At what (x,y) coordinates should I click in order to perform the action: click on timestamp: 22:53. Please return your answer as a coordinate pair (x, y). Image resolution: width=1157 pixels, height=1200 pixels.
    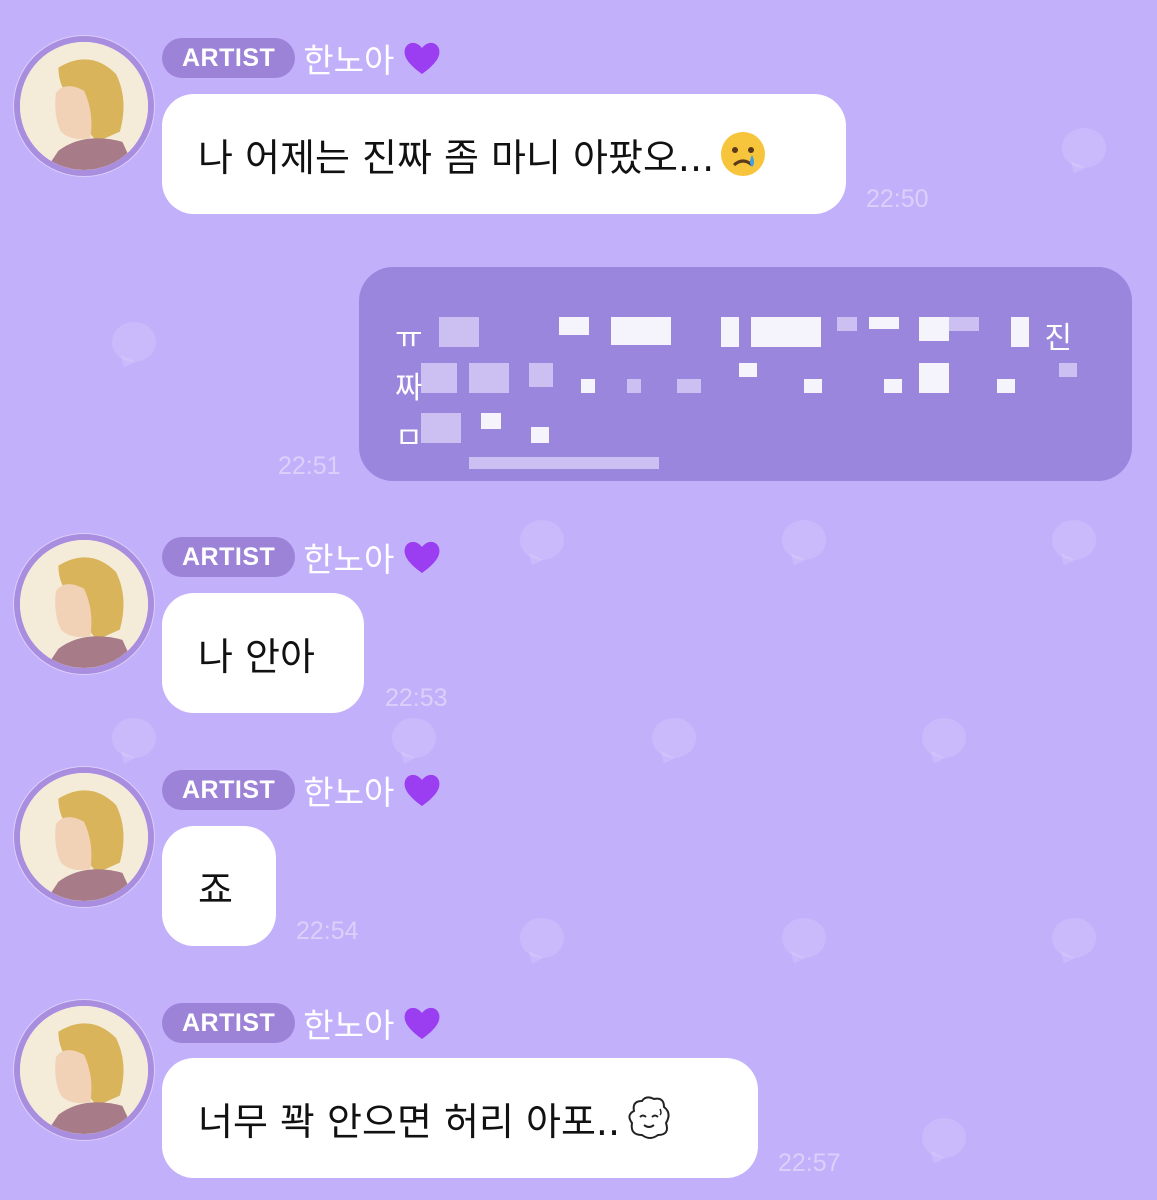
    Looking at the image, I should click on (416, 698).